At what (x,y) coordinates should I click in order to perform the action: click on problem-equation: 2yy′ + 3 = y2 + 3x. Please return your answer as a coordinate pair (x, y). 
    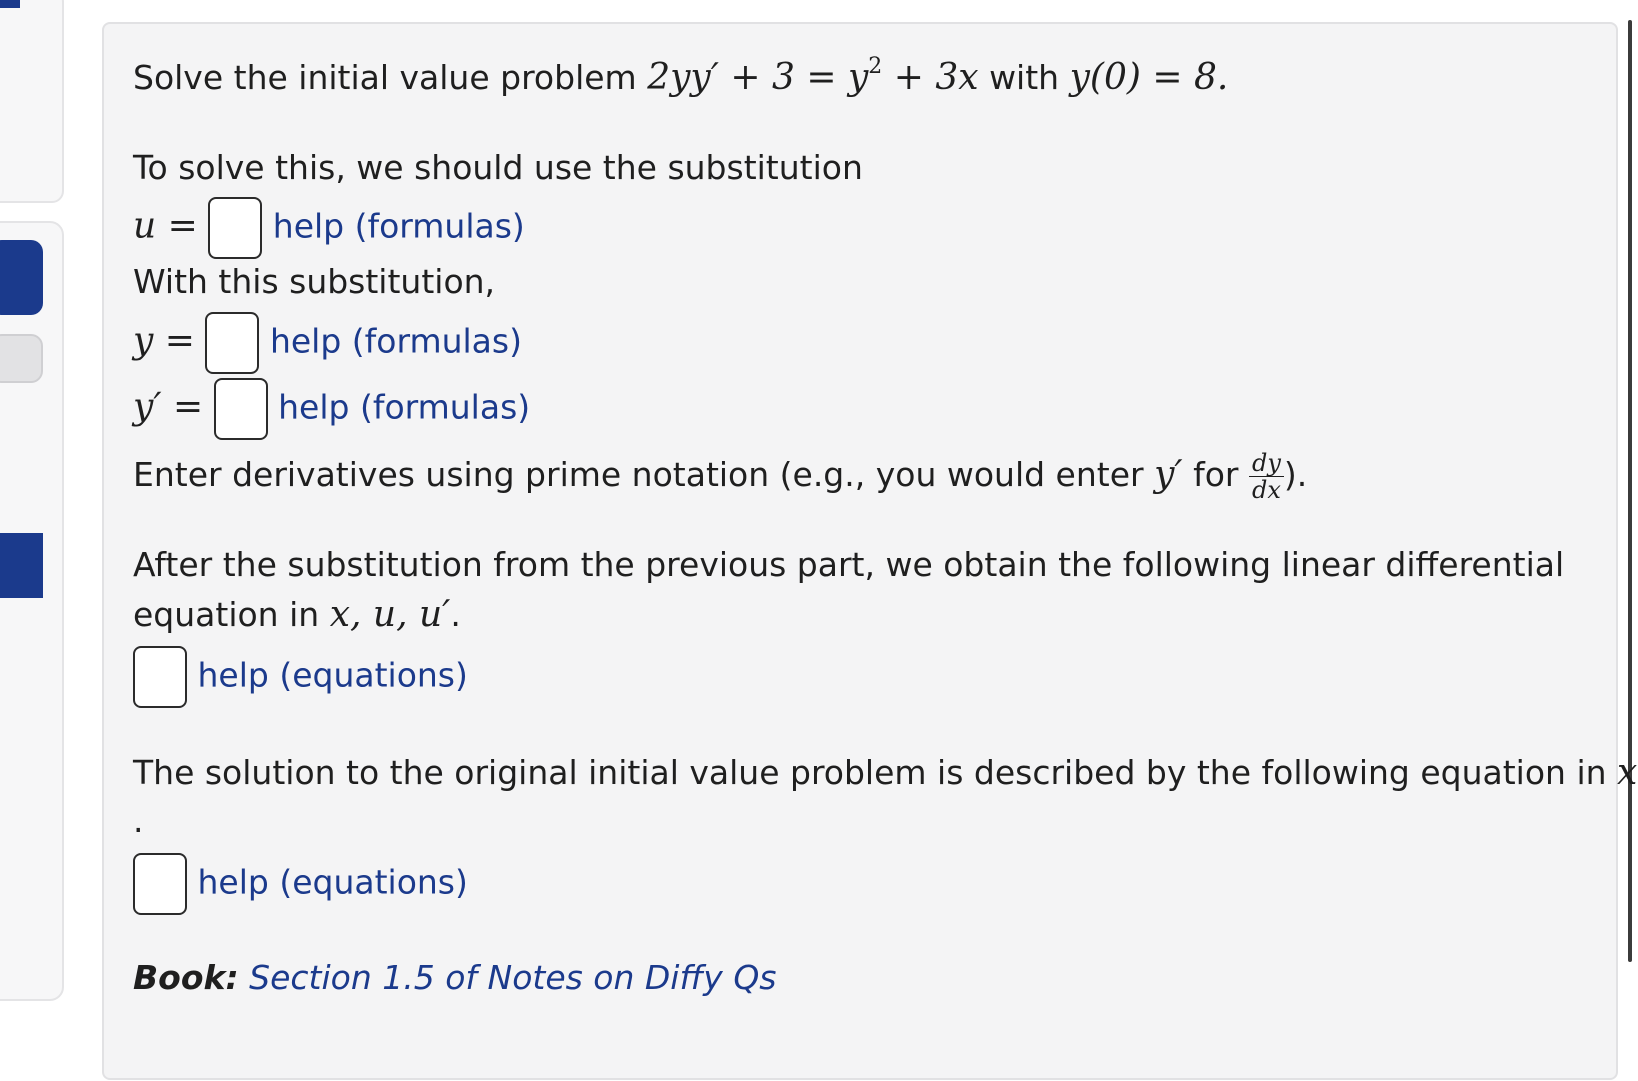
    Looking at the image, I should click on (813, 76).